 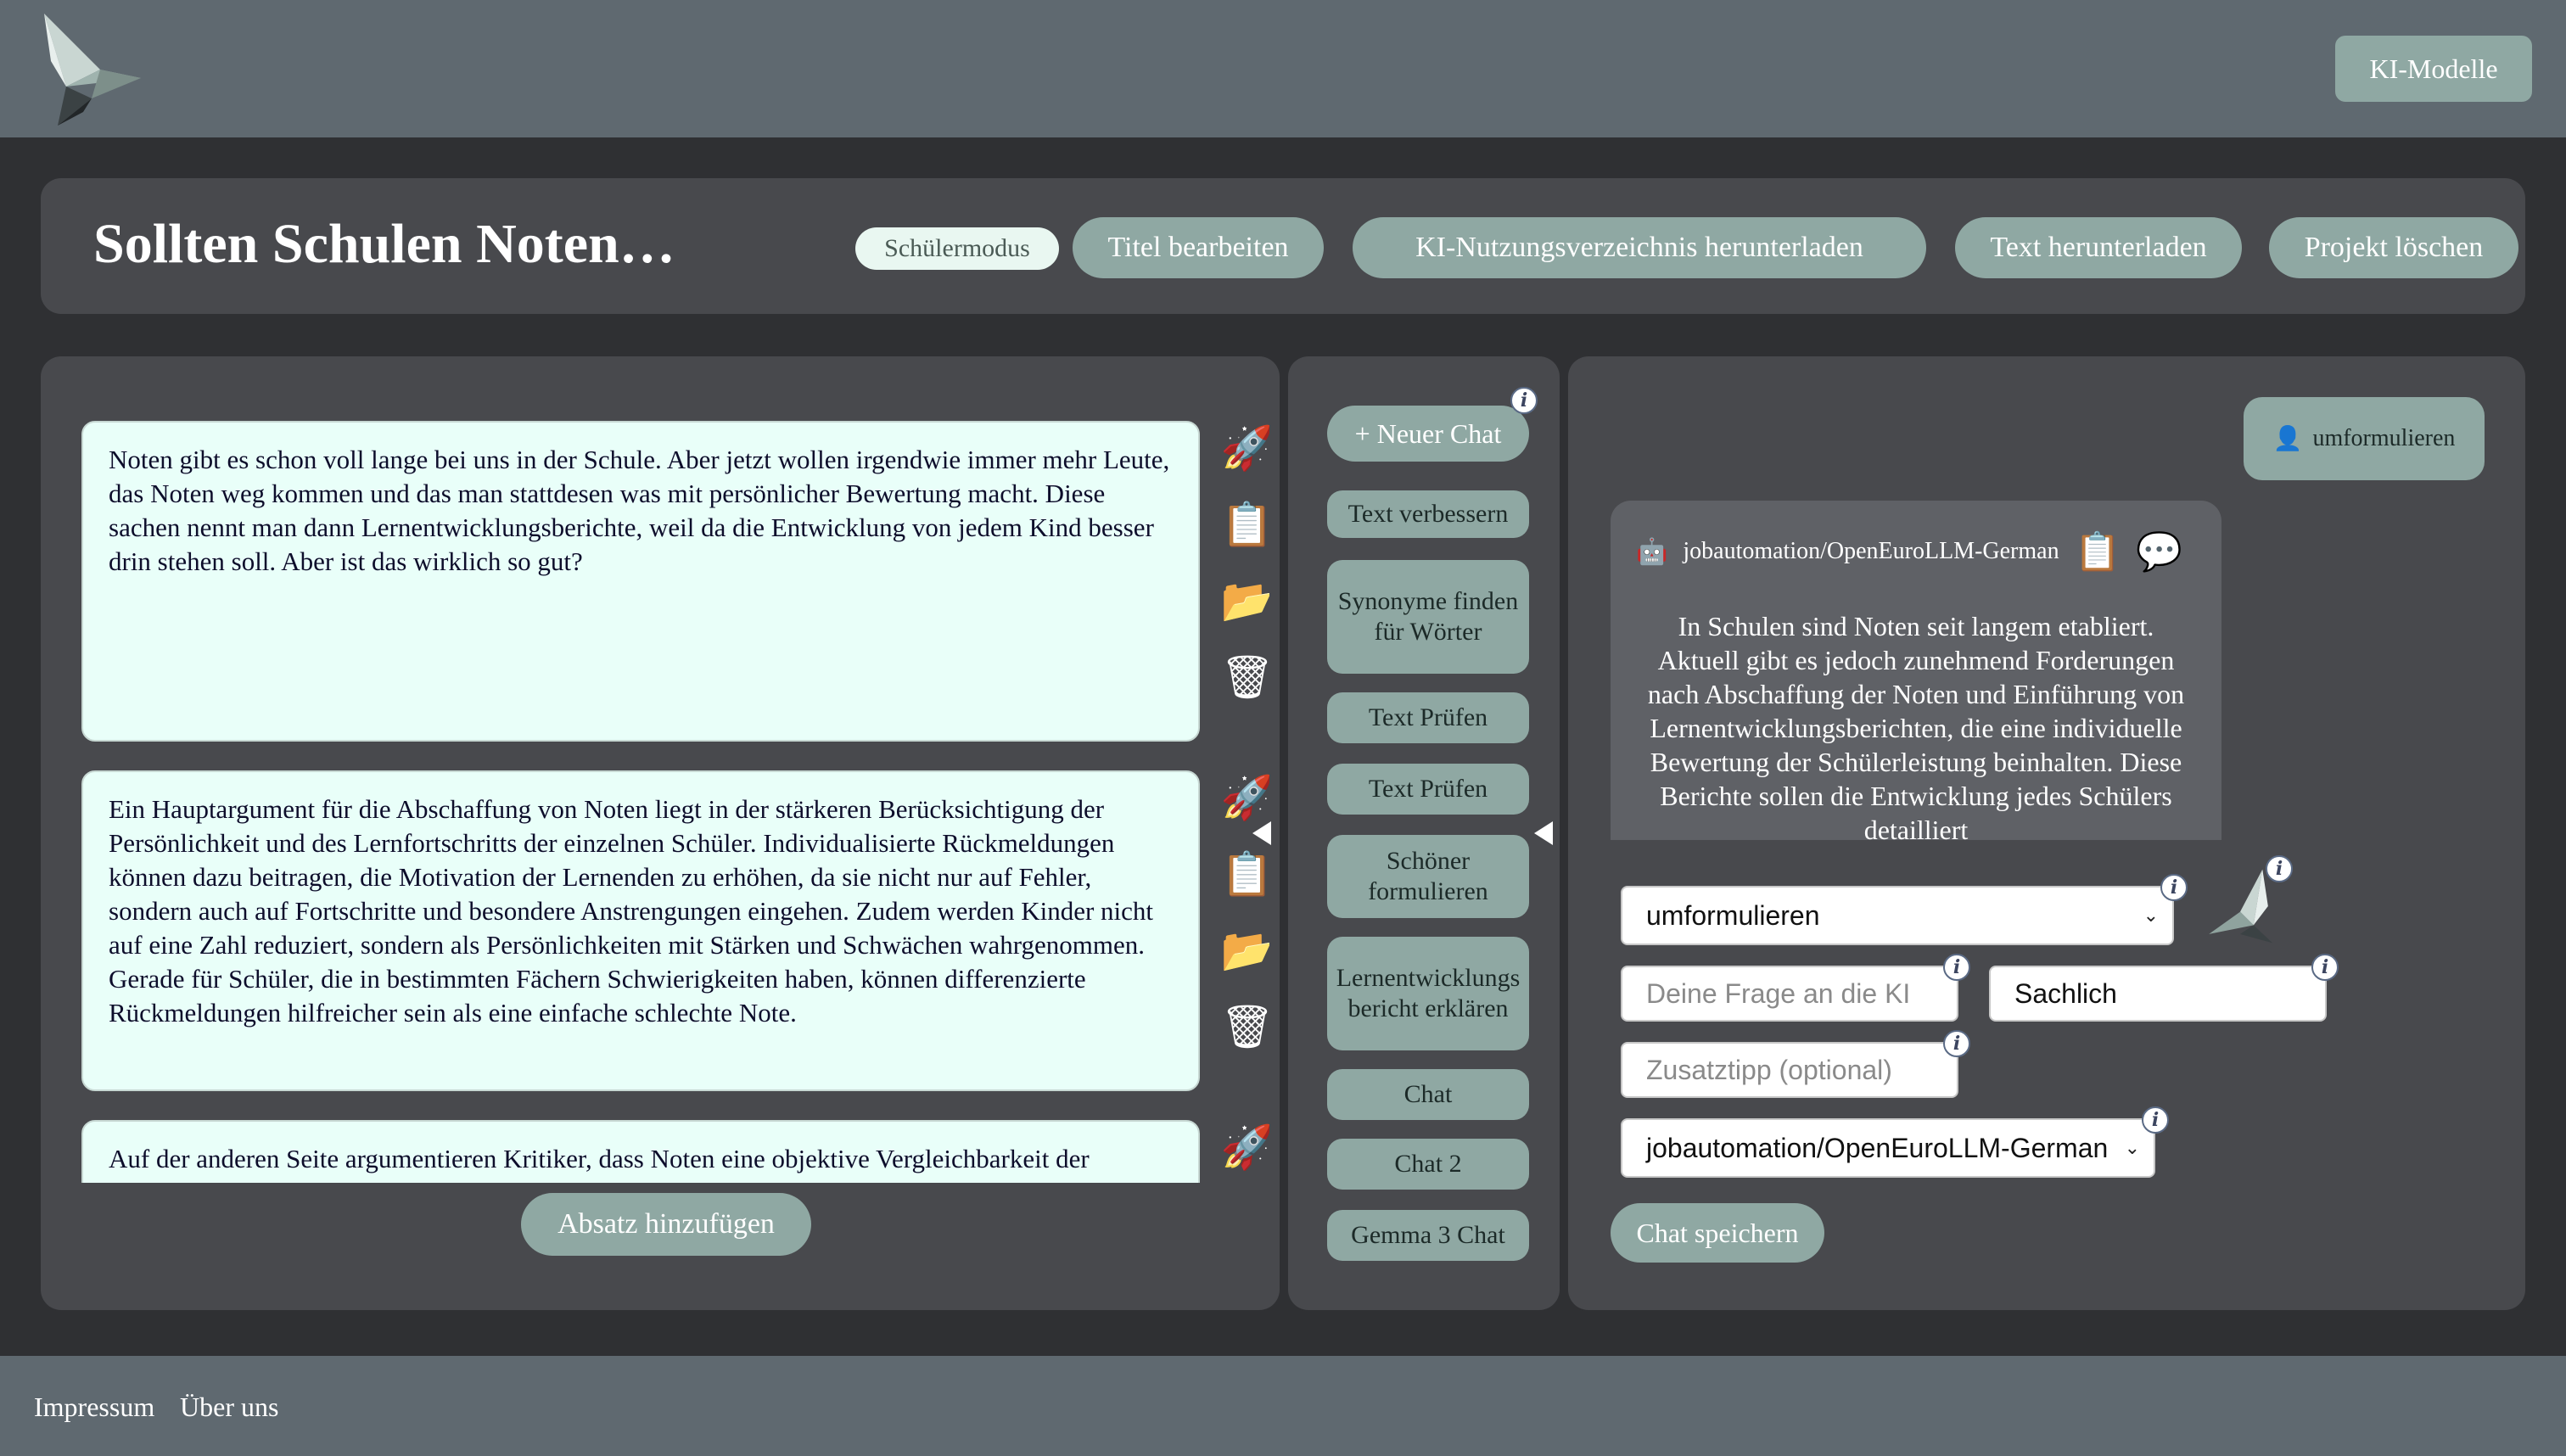 What do you see at coordinates (1428, 1165) in the screenshot?
I see `prompt-chat-2: Chat 2` at bounding box center [1428, 1165].